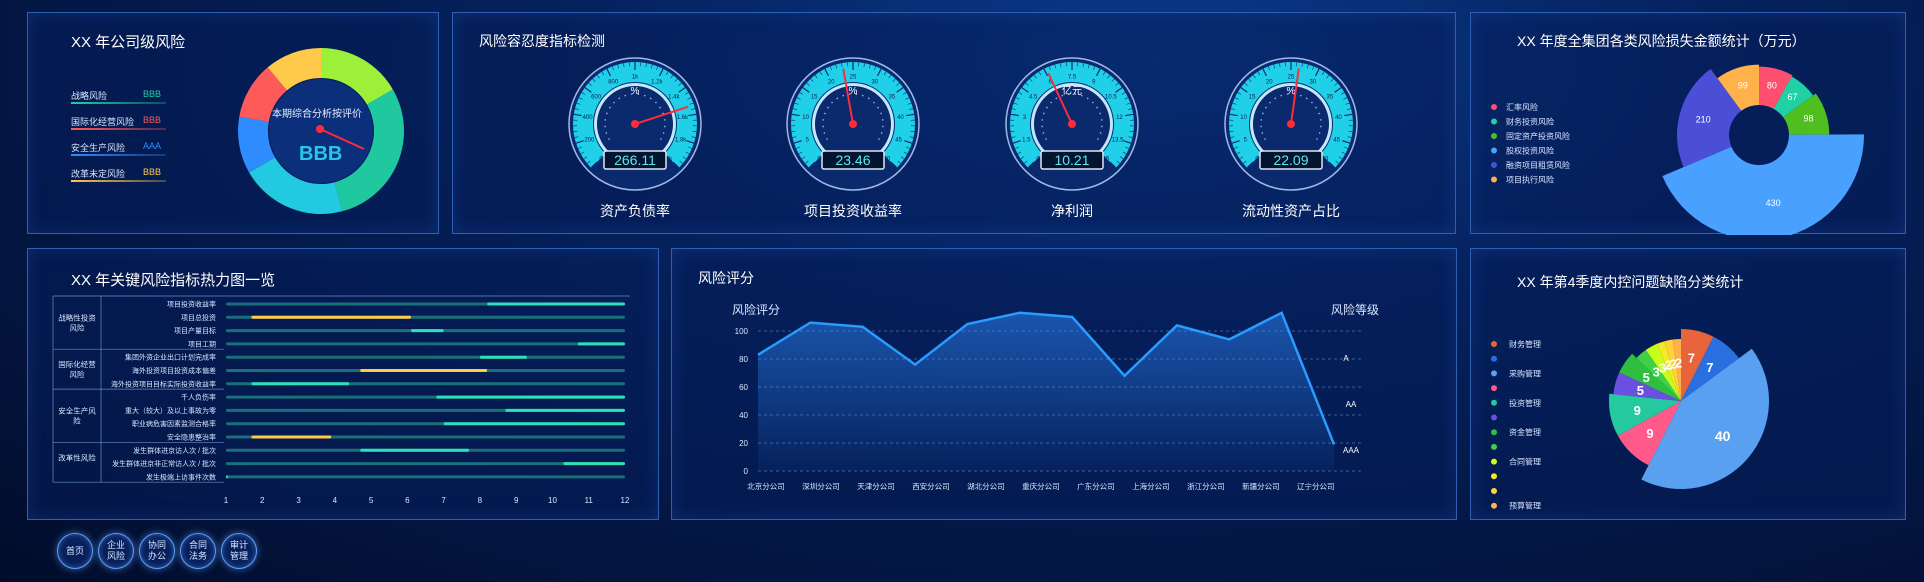 The width and height of the screenshot is (1924, 582). Describe the element at coordinates (1071, 160) in the screenshot. I see `gauge-value: 10.21` at that location.